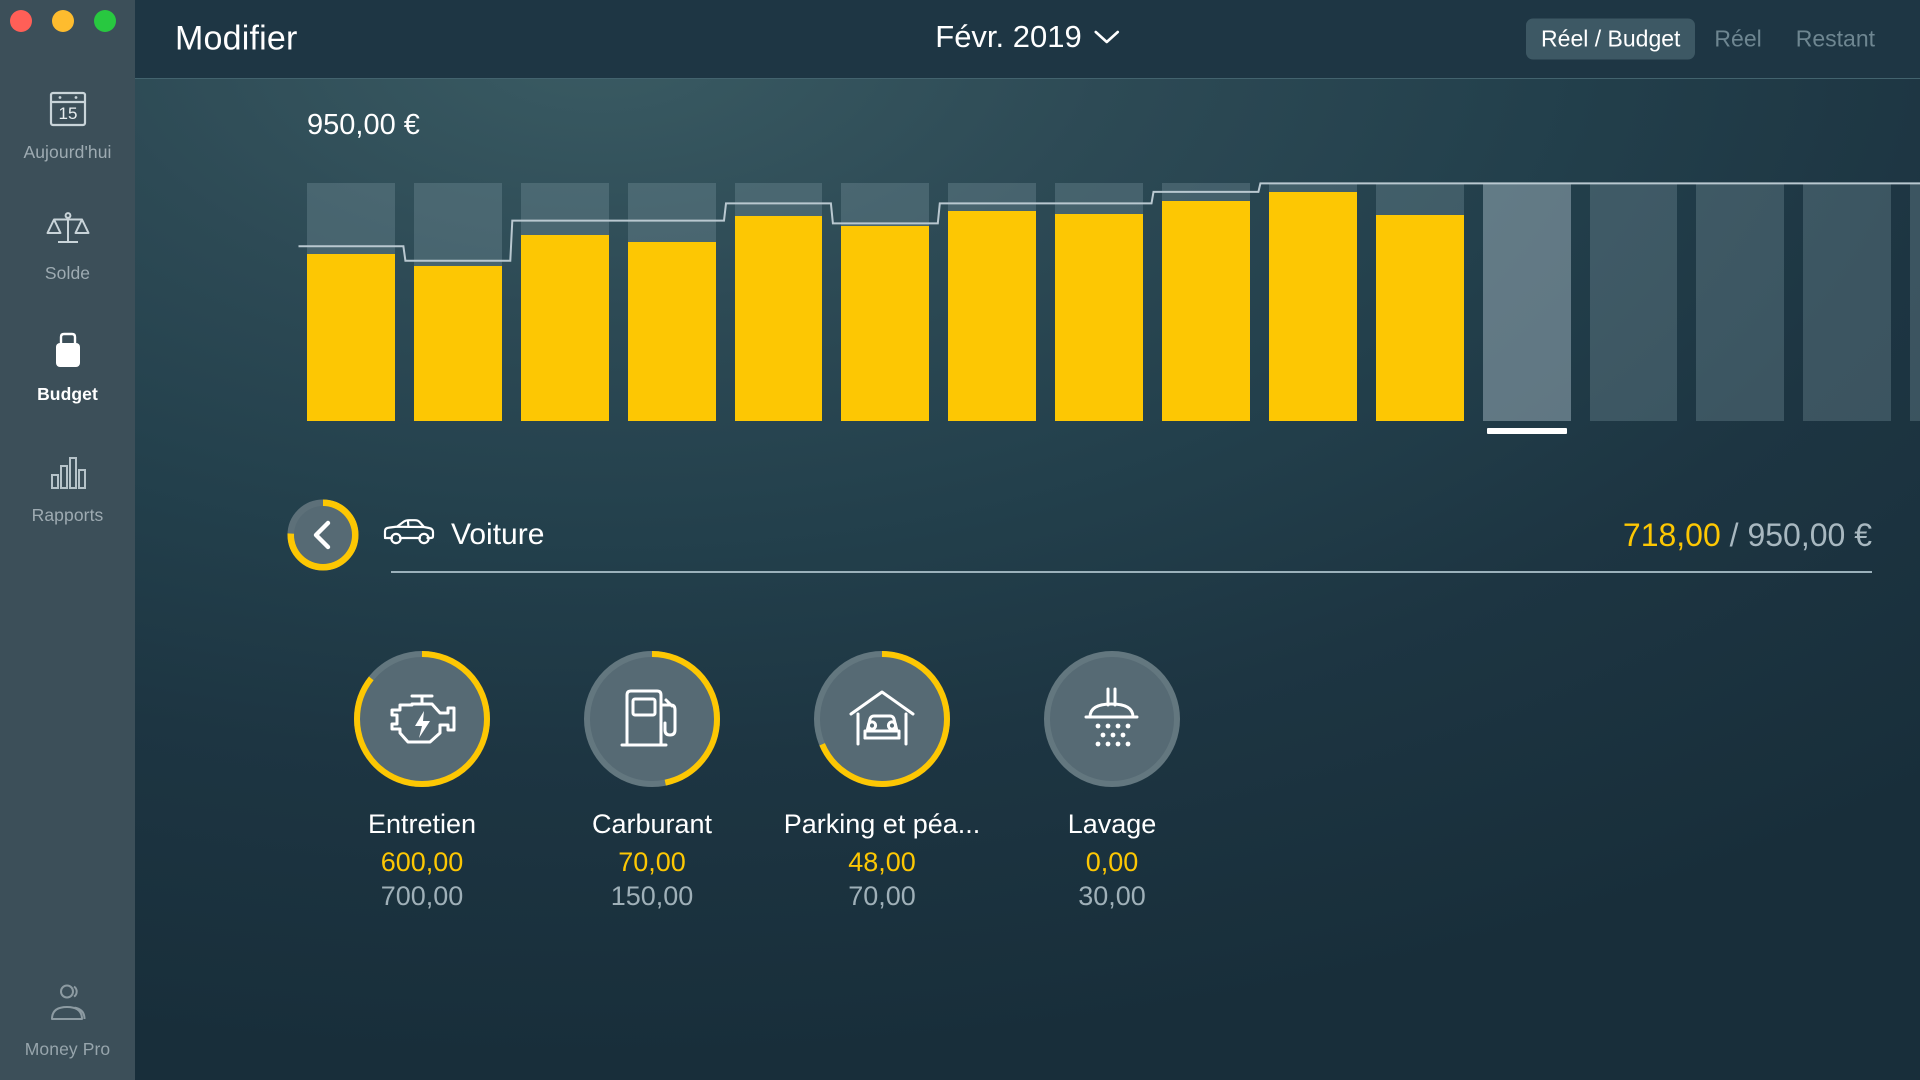 The image size is (1920, 1080). What do you see at coordinates (1112, 862) in the screenshot?
I see `subcategory-spent: 0,00` at bounding box center [1112, 862].